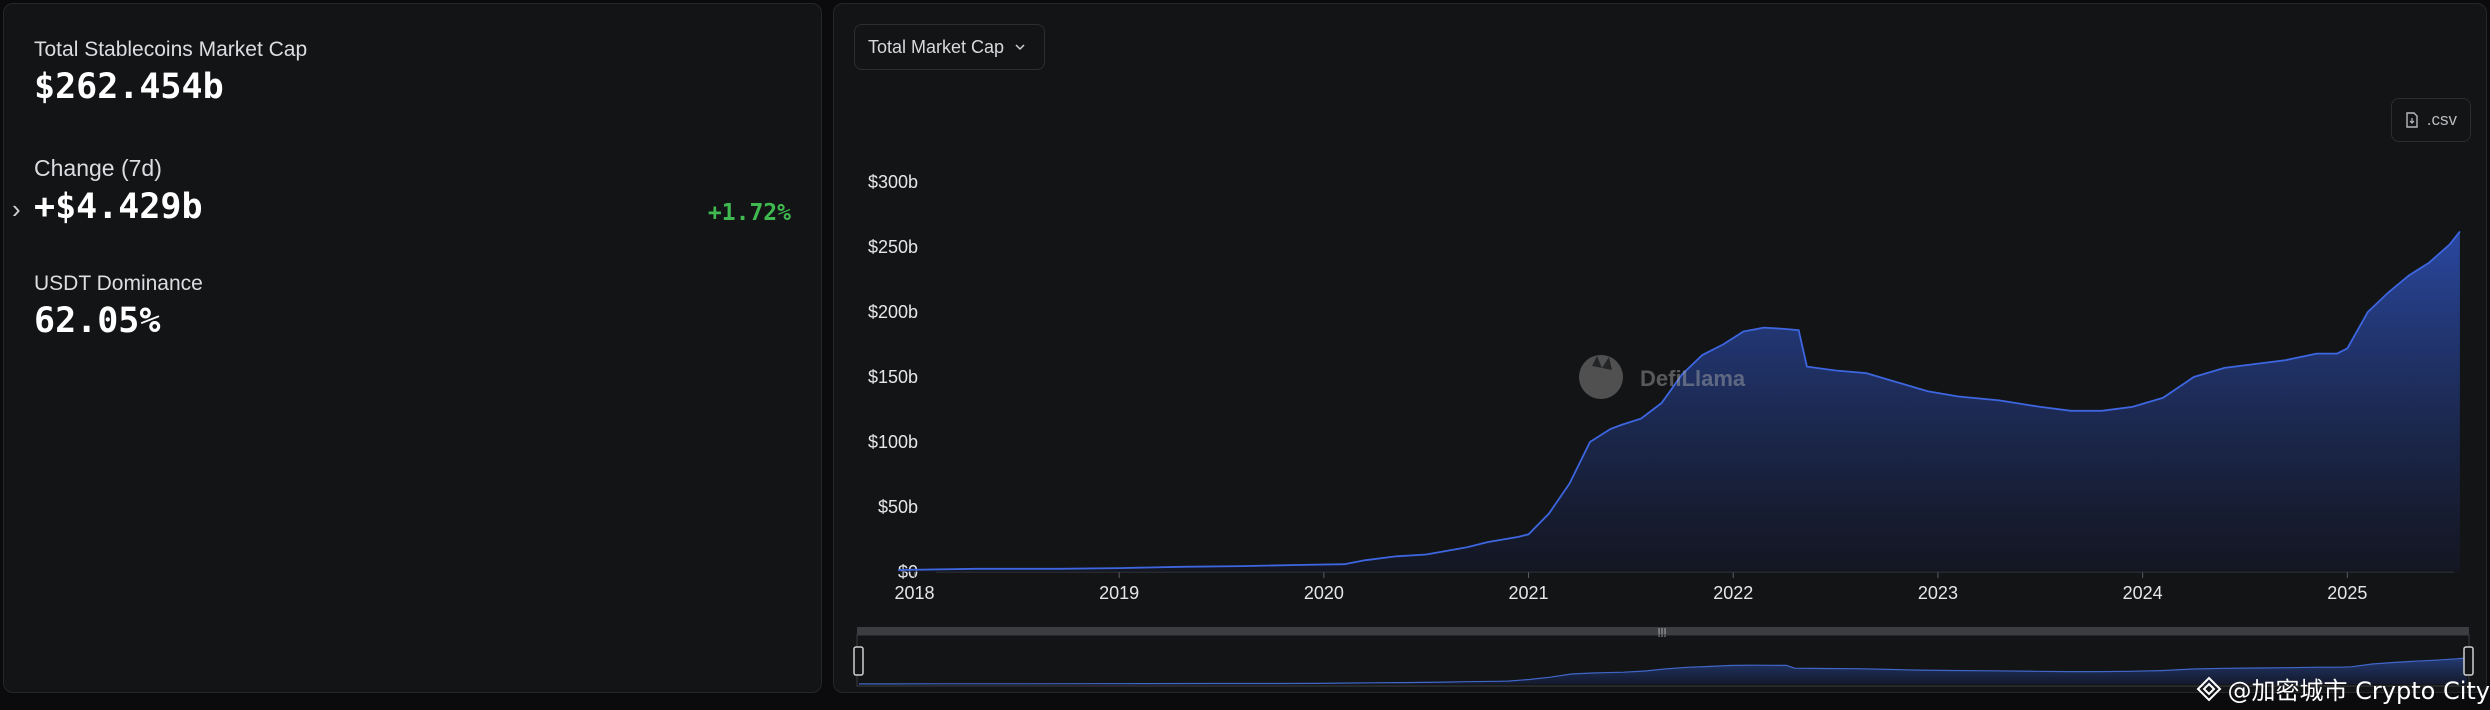 Image resolution: width=2490 pixels, height=710 pixels. What do you see at coordinates (914, 593) in the screenshot?
I see `x-tick-label: 2018` at bounding box center [914, 593].